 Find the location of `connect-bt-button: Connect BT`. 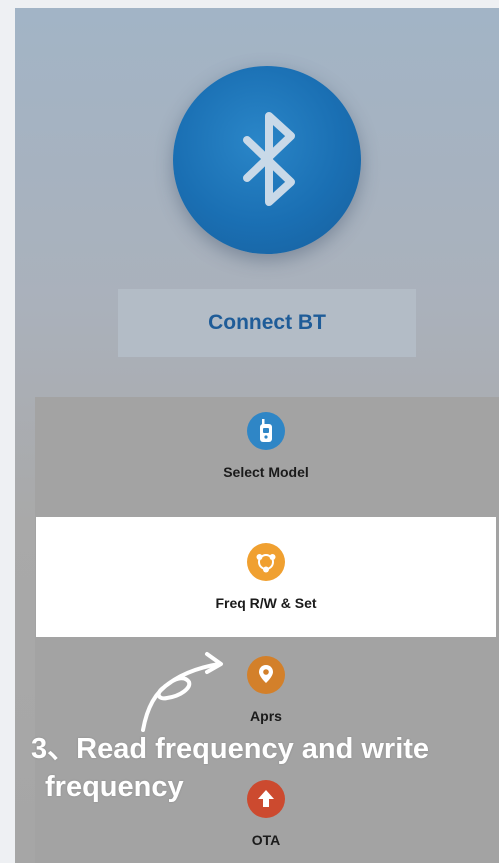

connect-bt-button: Connect BT is located at coordinates (267, 323).